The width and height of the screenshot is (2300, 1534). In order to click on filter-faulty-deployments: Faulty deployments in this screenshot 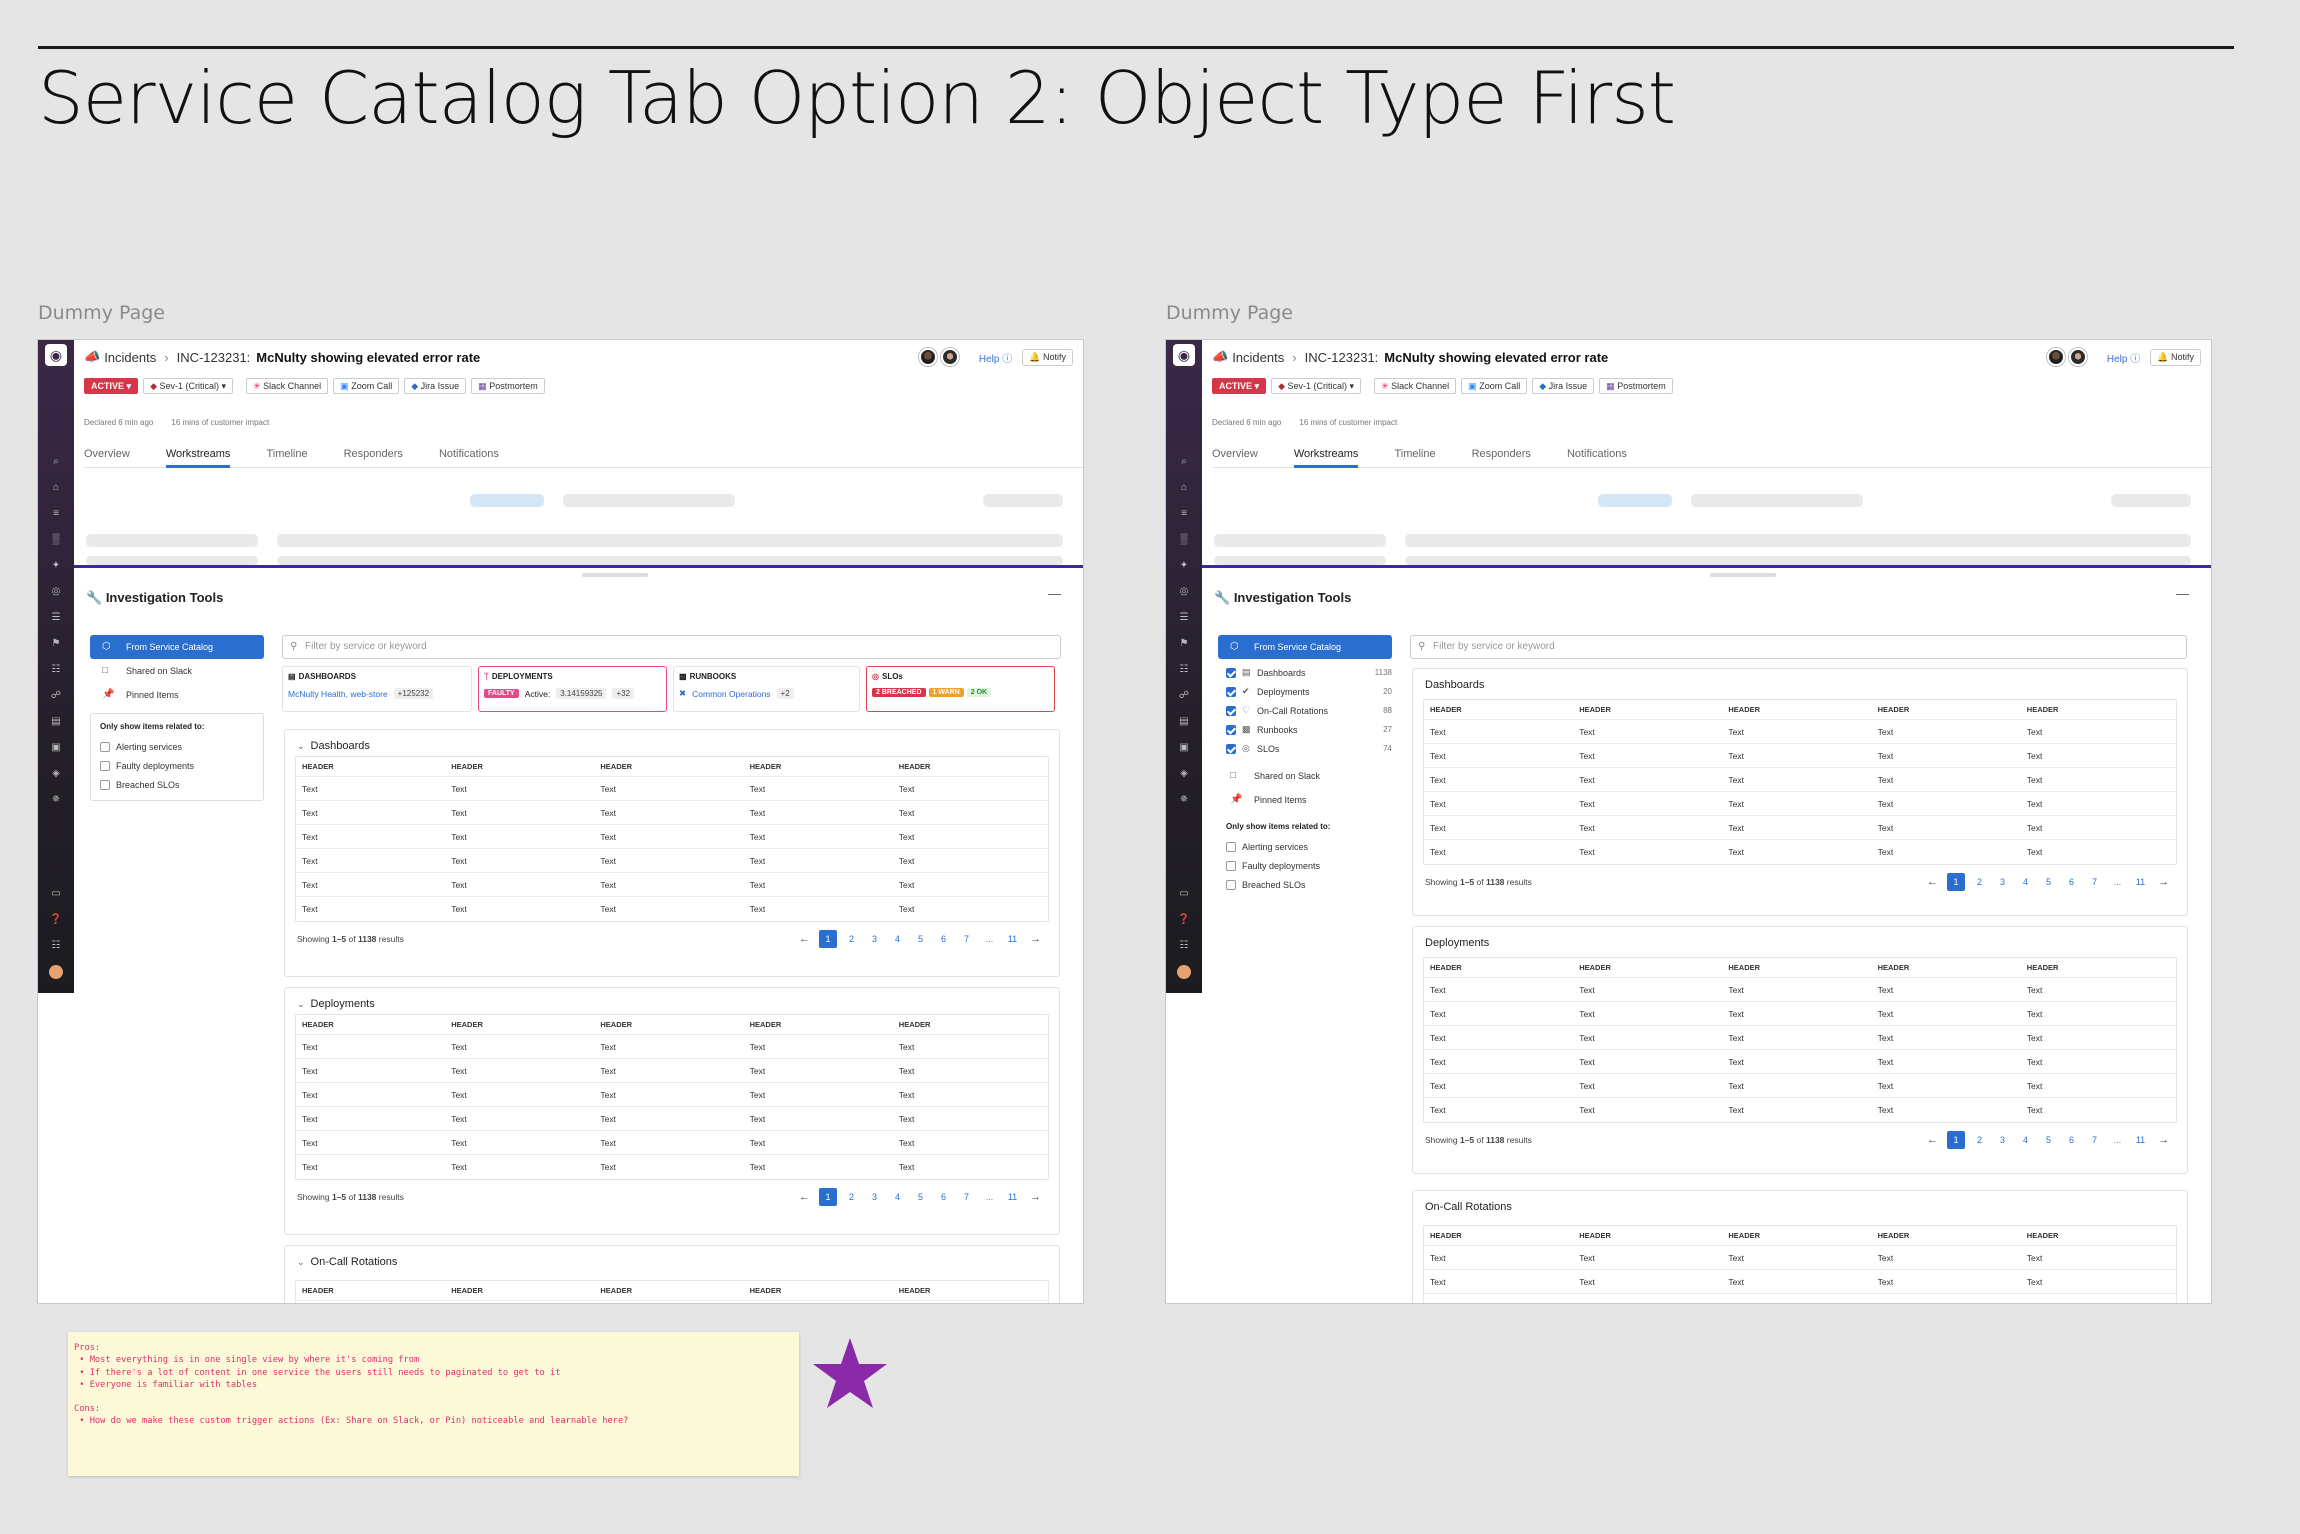, I will do `click(177, 765)`.